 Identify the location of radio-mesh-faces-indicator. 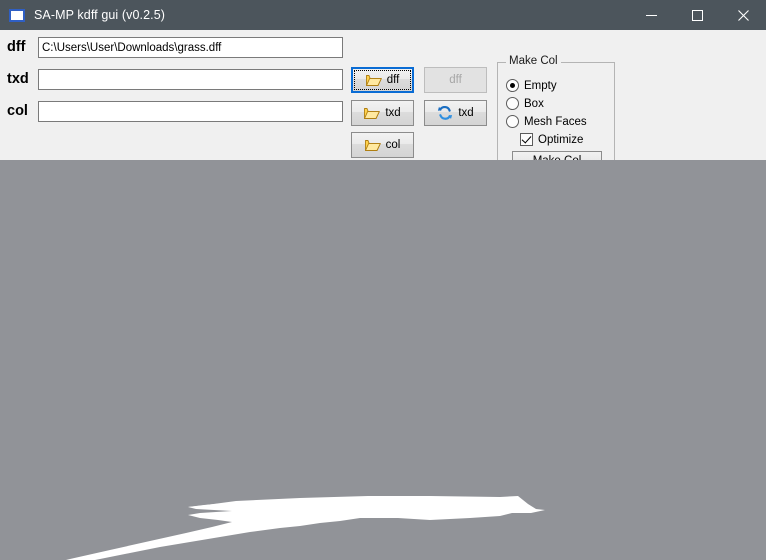
(512, 121).